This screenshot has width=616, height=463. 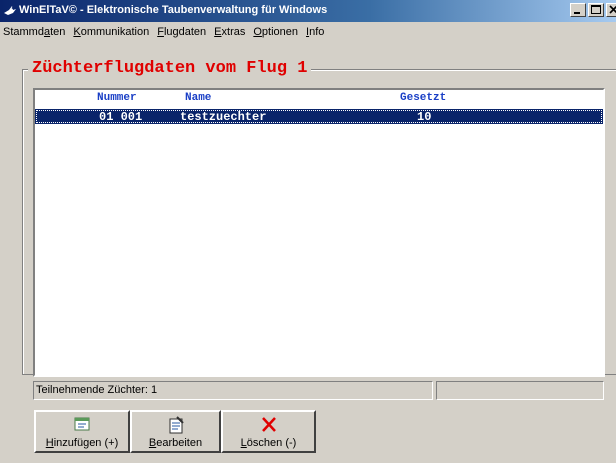 I want to click on edit-button: Bearbeiten, so click(x=175, y=431).